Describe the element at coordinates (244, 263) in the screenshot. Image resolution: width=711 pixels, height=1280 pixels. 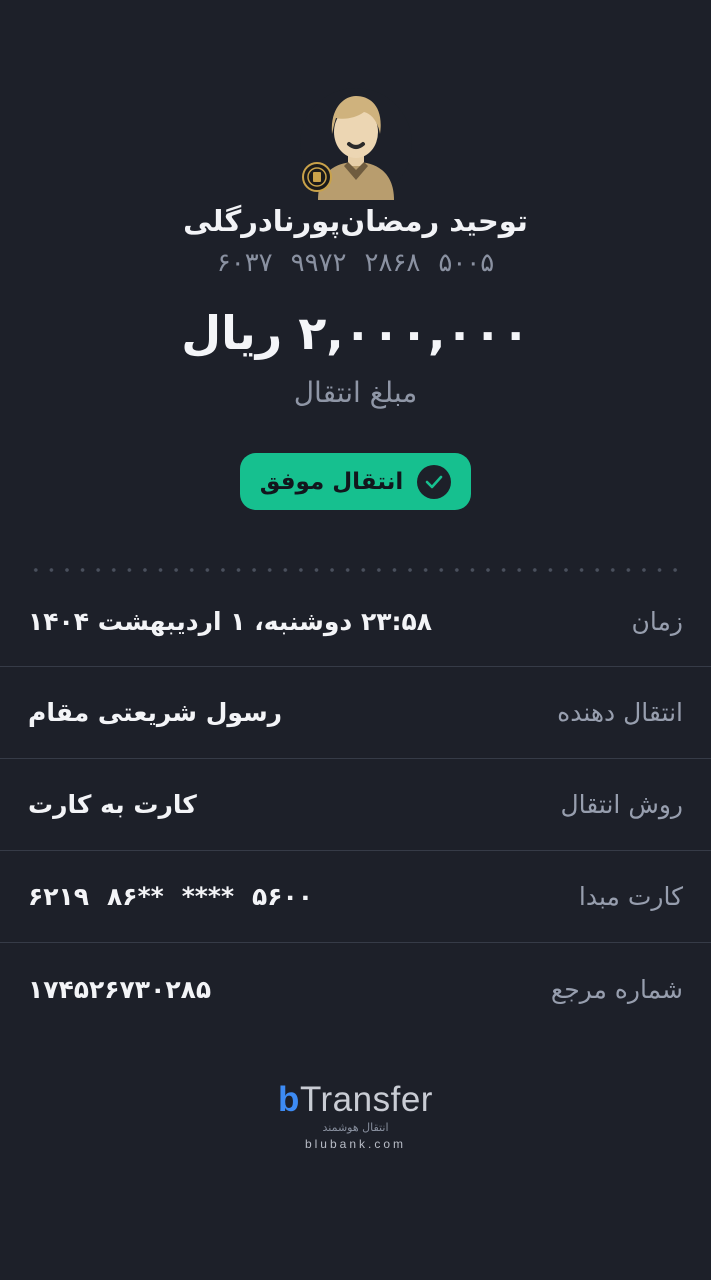
I see `card-group: ۶۰۳۷` at that location.